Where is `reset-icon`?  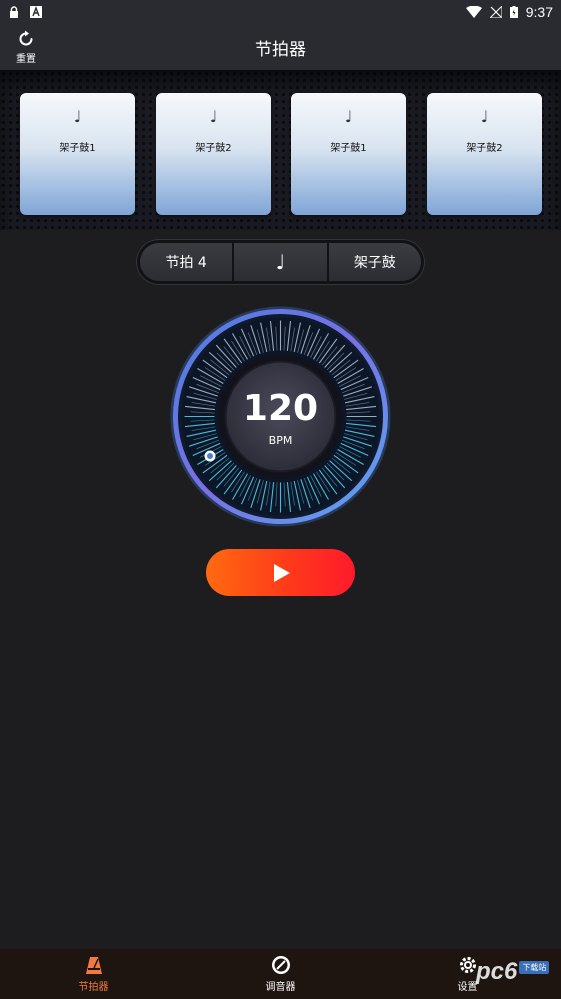 reset-icon is located at coordinates (26, 38).